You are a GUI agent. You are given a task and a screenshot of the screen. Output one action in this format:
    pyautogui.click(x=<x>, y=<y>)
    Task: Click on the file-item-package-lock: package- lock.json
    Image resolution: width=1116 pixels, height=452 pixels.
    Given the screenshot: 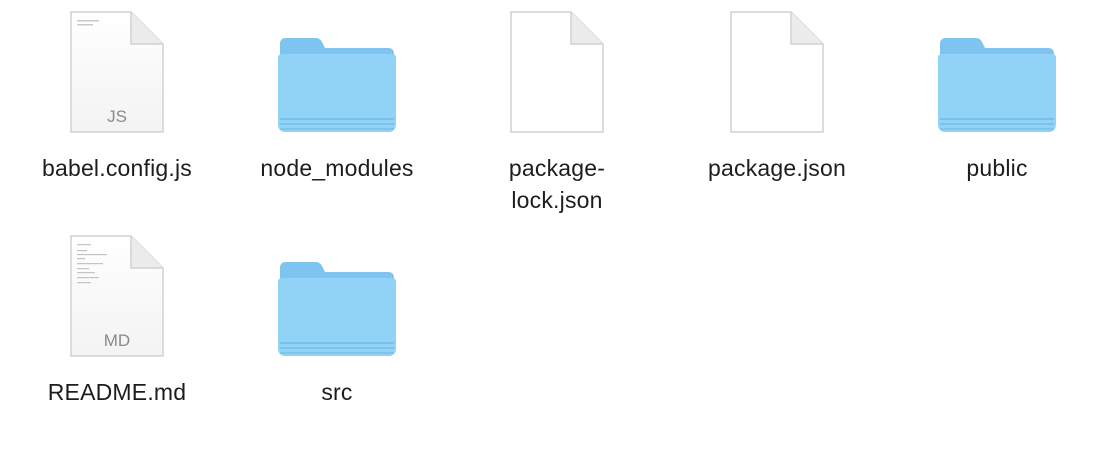 What is the action you would take?
    pyautogui.click(x=557, y=113)
    